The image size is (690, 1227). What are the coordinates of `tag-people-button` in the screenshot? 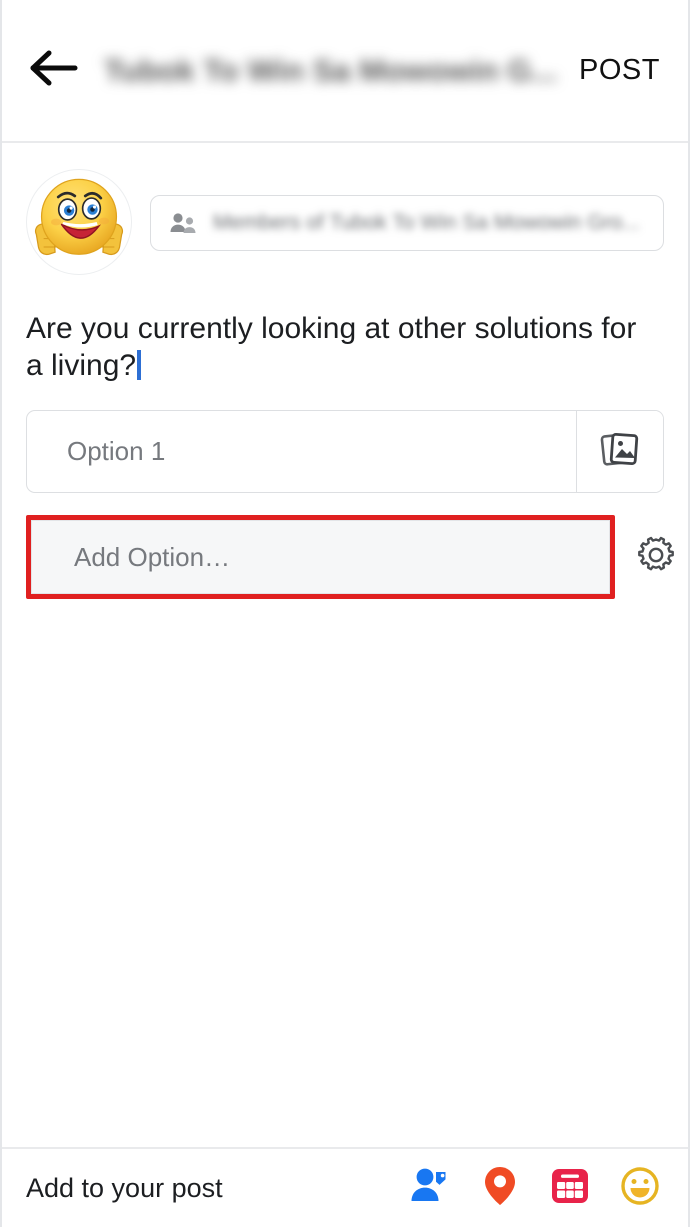 It's located at (430, 1188).